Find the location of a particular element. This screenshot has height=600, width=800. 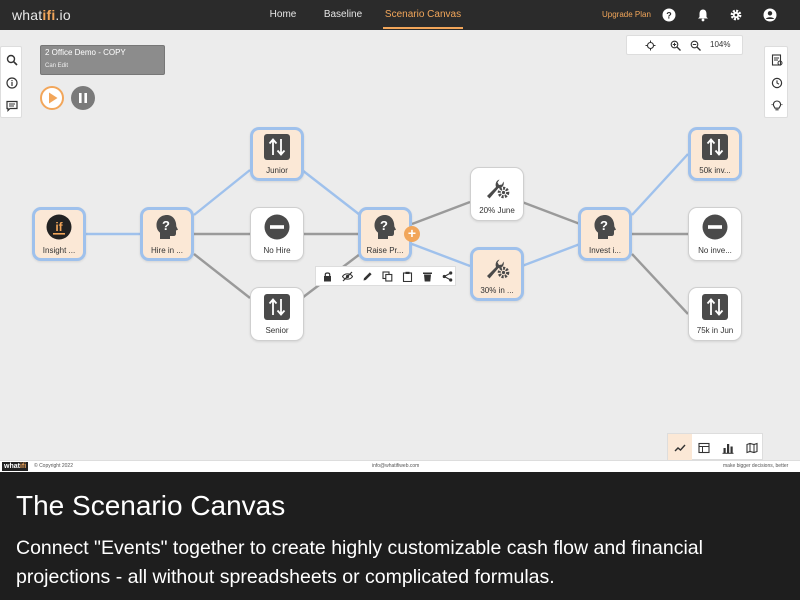

line-chart-icon is located at coordinates (680, 448).